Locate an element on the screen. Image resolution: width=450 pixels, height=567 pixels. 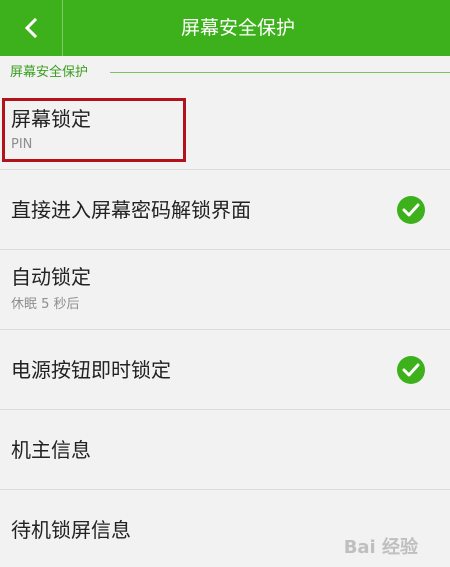
power-button-lock-item: 电源按钮即时锁定 is located at coordinates (225, 370).